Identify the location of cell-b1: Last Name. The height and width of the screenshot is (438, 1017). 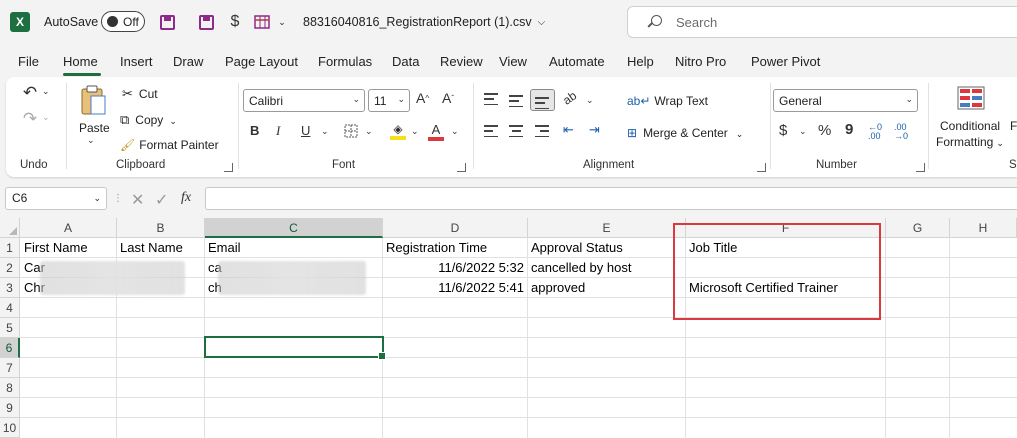
(160, 248).